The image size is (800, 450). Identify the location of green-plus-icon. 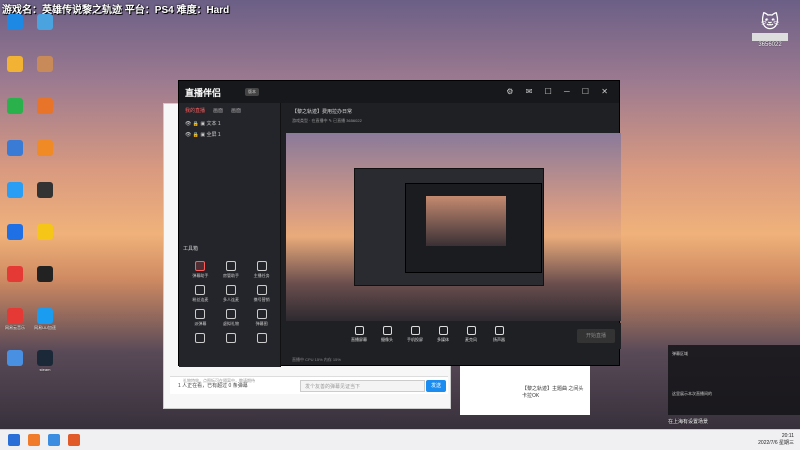
(15, 106).